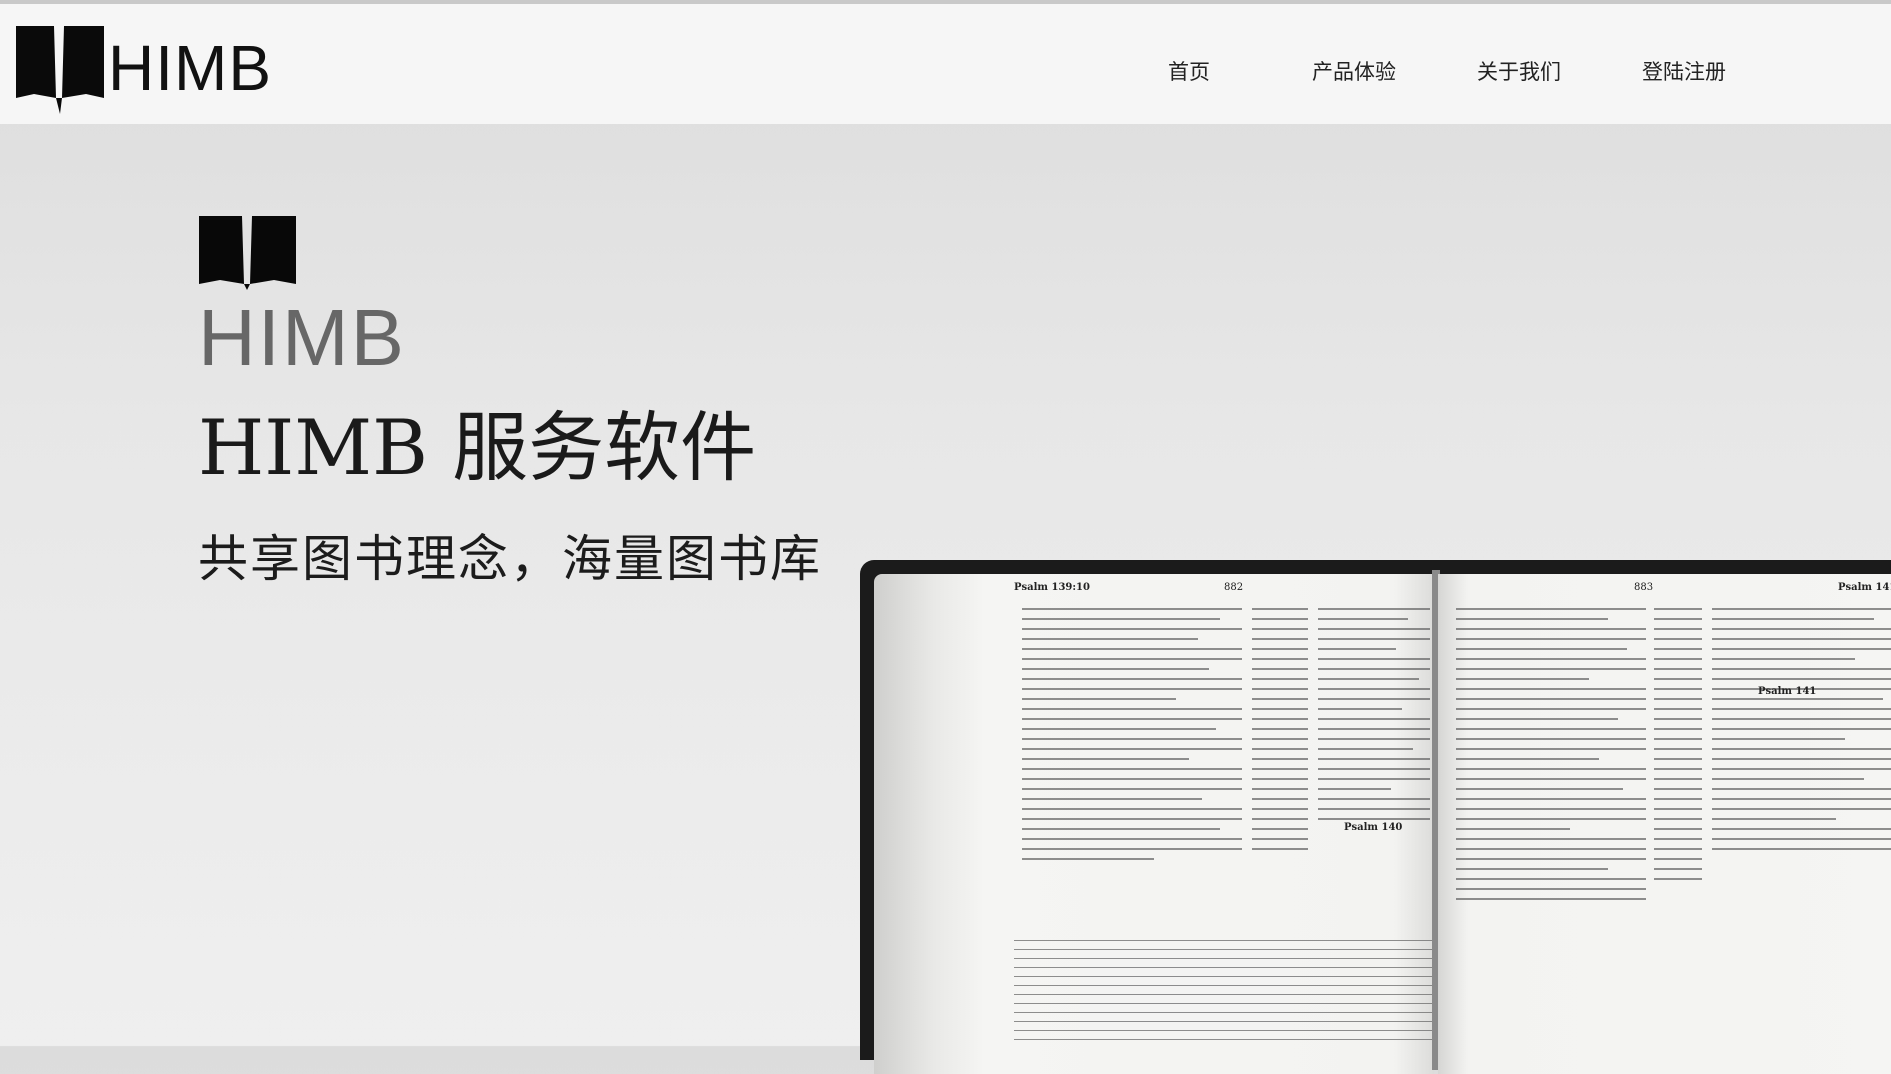 Image resolution: width=1891 pixels, height=1074 pixels. I want to click on hero-subtitle: 共享图书理念，海量图书库, so click(510, 559).